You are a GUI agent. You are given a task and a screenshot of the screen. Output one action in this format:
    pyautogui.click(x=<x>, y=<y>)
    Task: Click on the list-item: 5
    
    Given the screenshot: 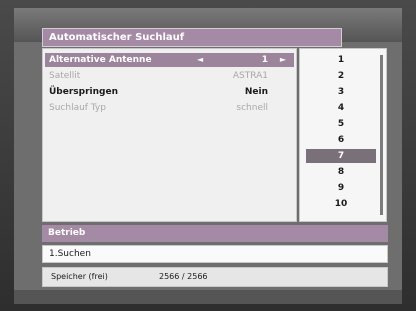 What is the action you would take?
    pyautogui.click(x=341, y=124)
    